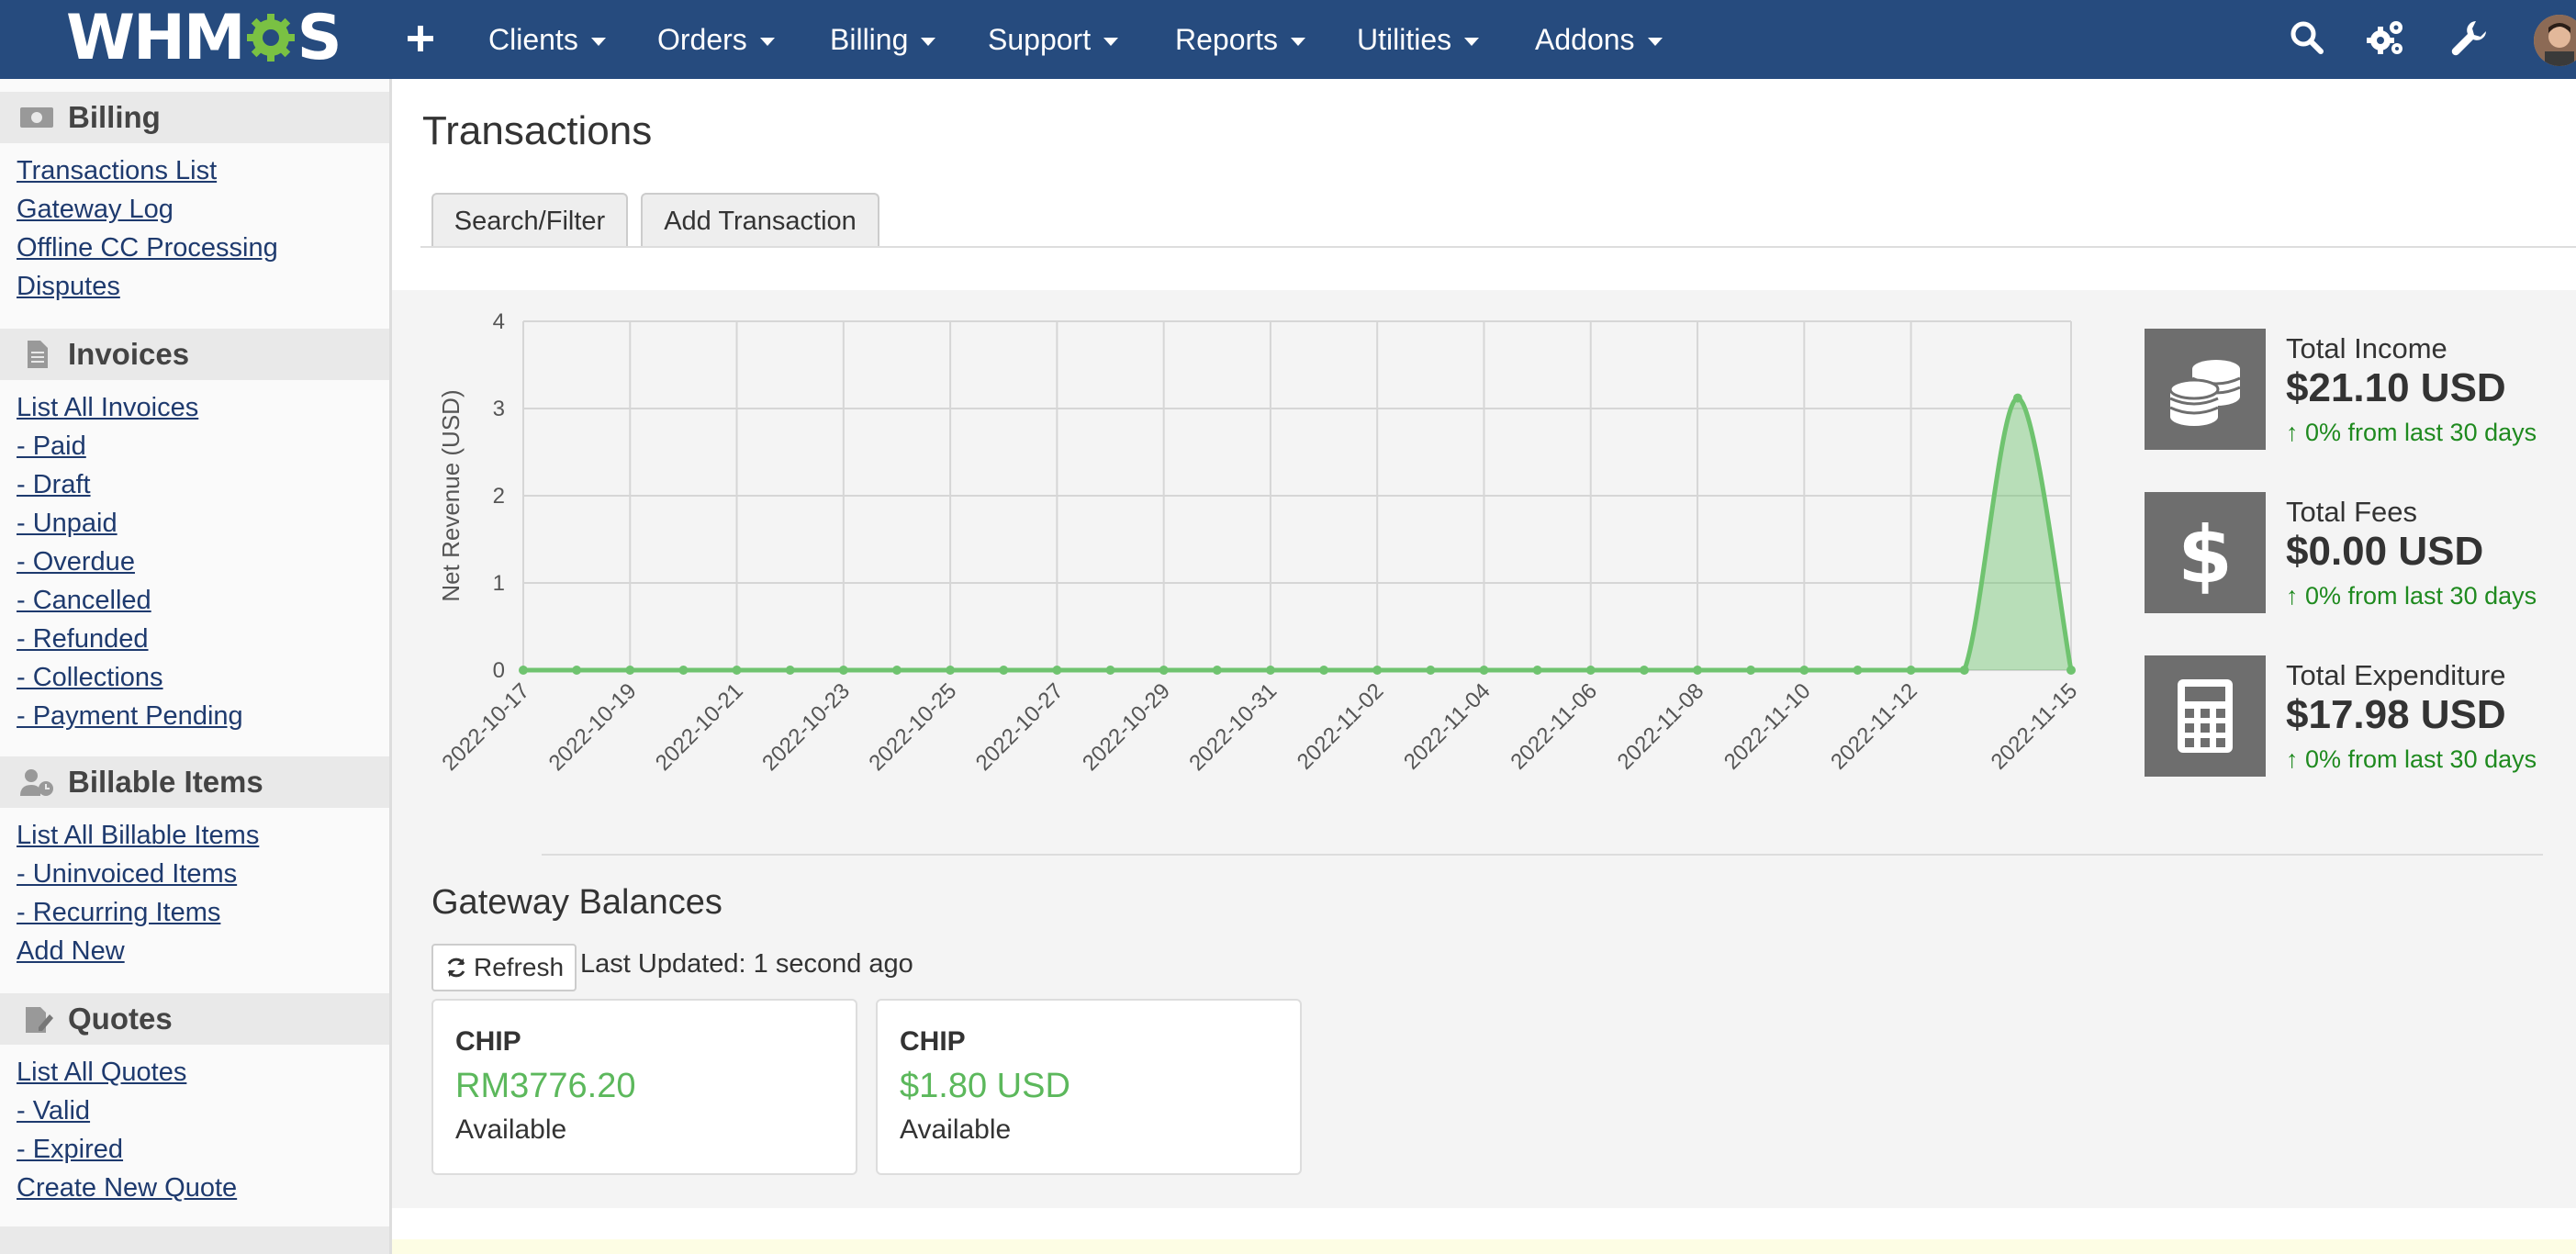  What do you see at coordinates (2421, 432) in the screenshot?
I see `total-income-trend-text: 0% from last 30 days` at bounding box center [2421, 432].